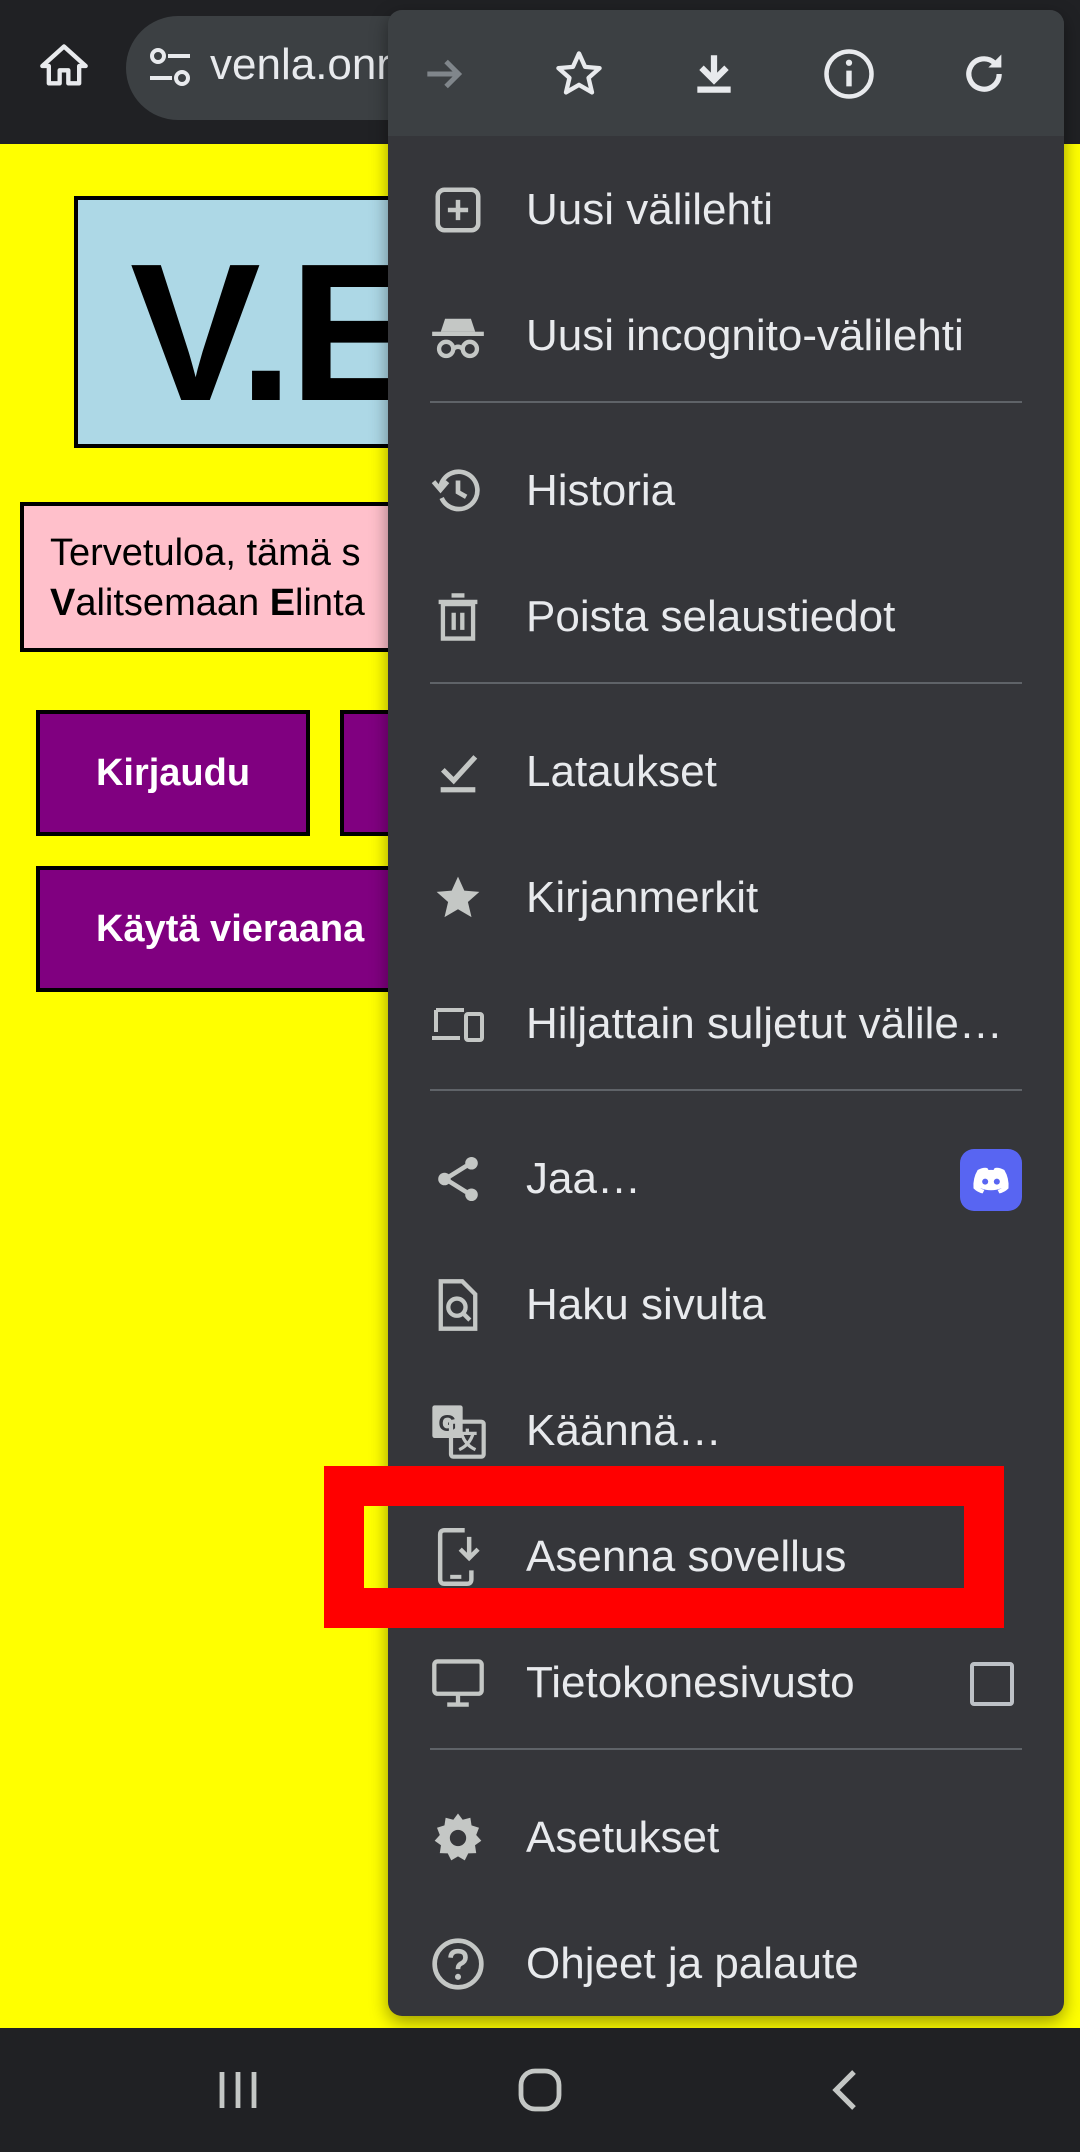 This screenshot has height=2152, width=1080. What do you see at coordinates (726, 1683) in the screenshot?
I see `menu-item-desktop-site: Tietokonesivusto` at bounding box center [726, 1683].